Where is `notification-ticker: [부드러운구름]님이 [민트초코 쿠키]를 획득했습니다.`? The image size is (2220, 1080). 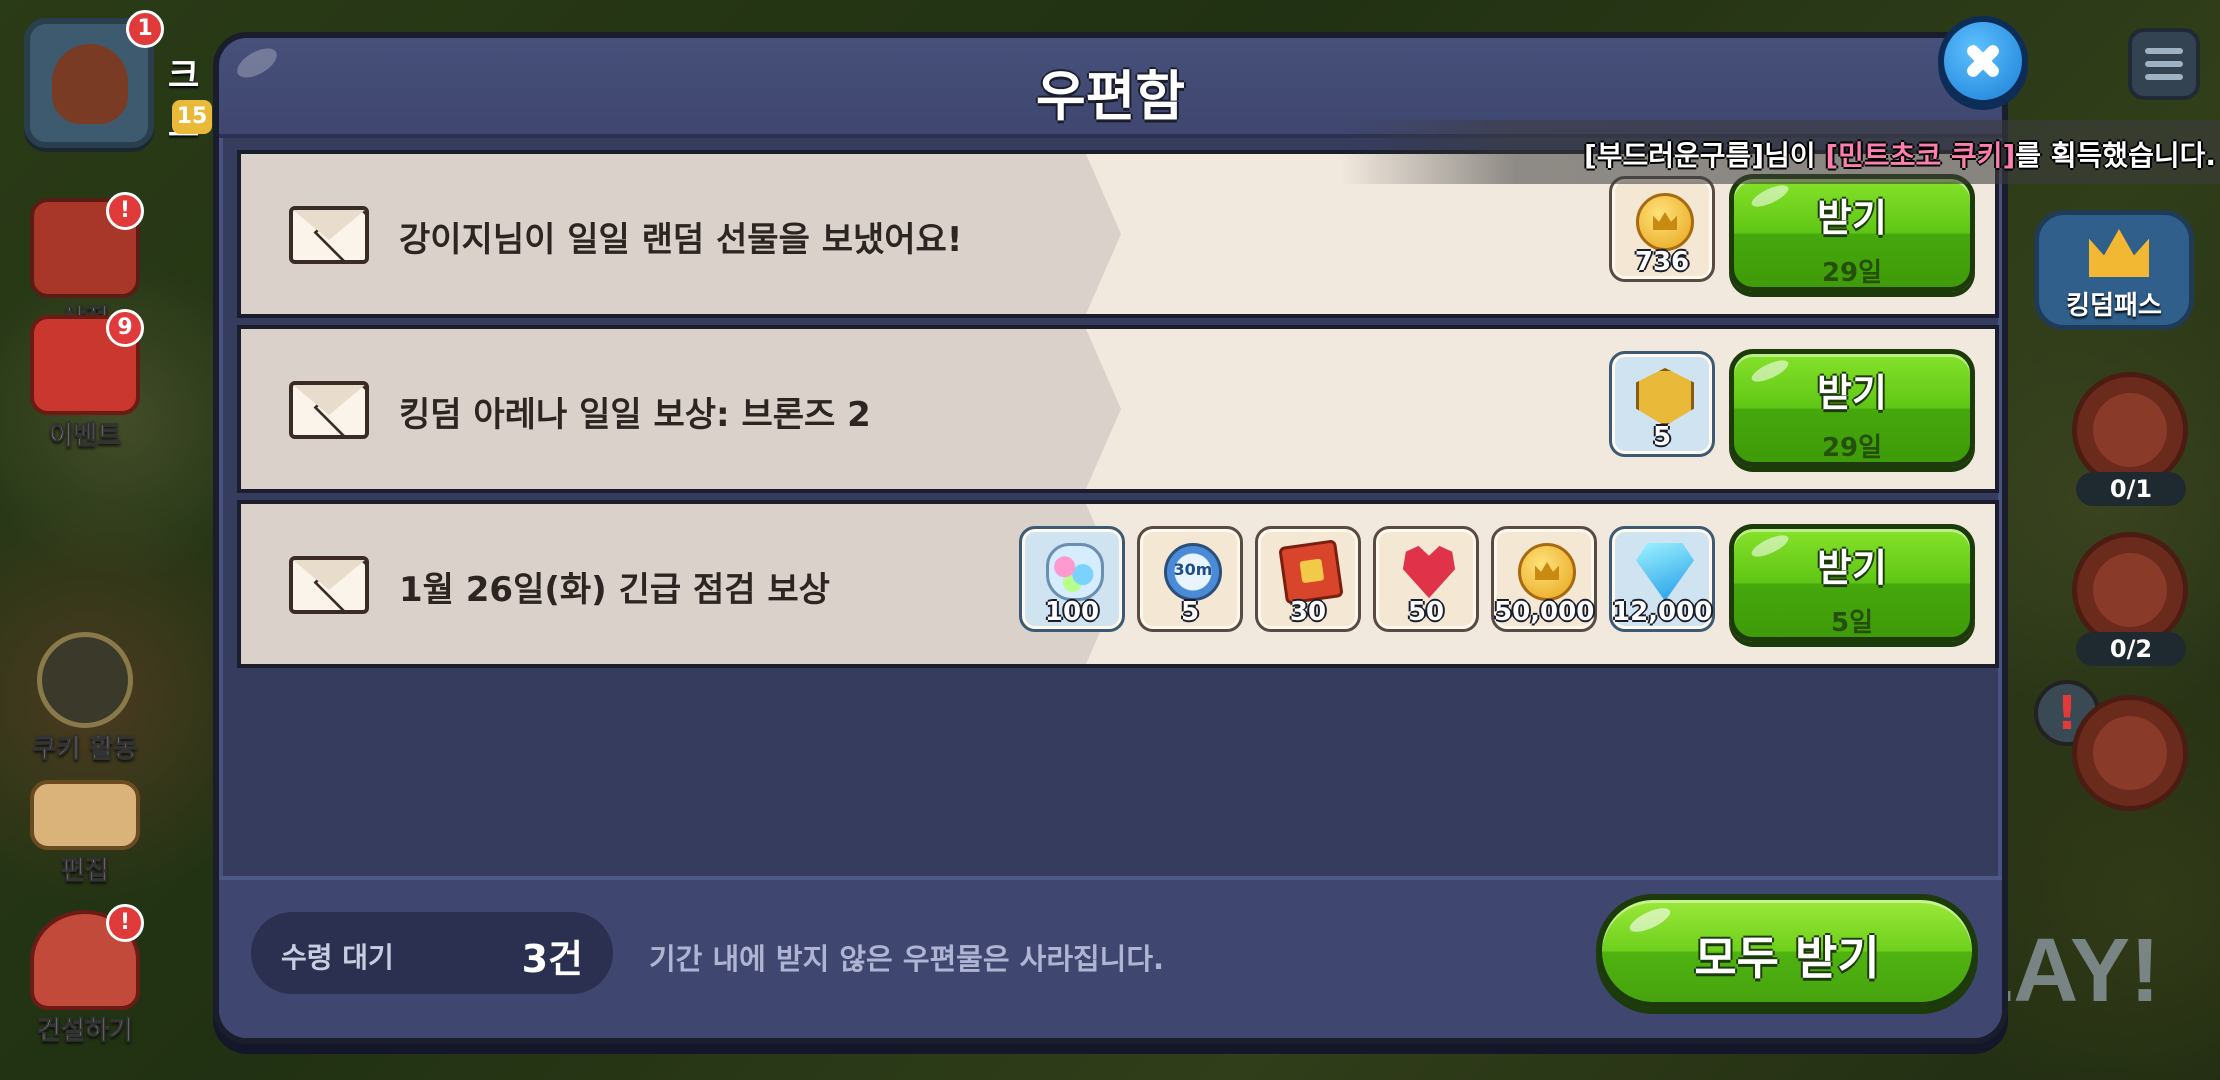
notification-ticker: [부드러운구름]님이 [민트초코 쿠키]를 획득했습니다. is located at coordinates (1780, 152).